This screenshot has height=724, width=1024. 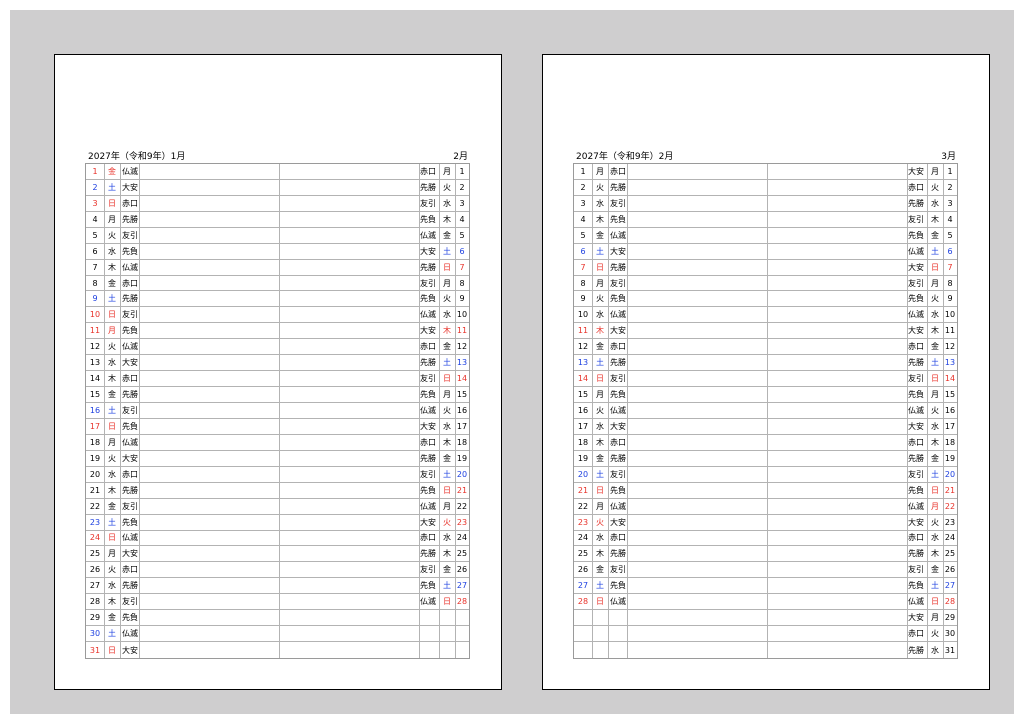 I want to click on rokuyo: 友引, so click(x=130, y=602).